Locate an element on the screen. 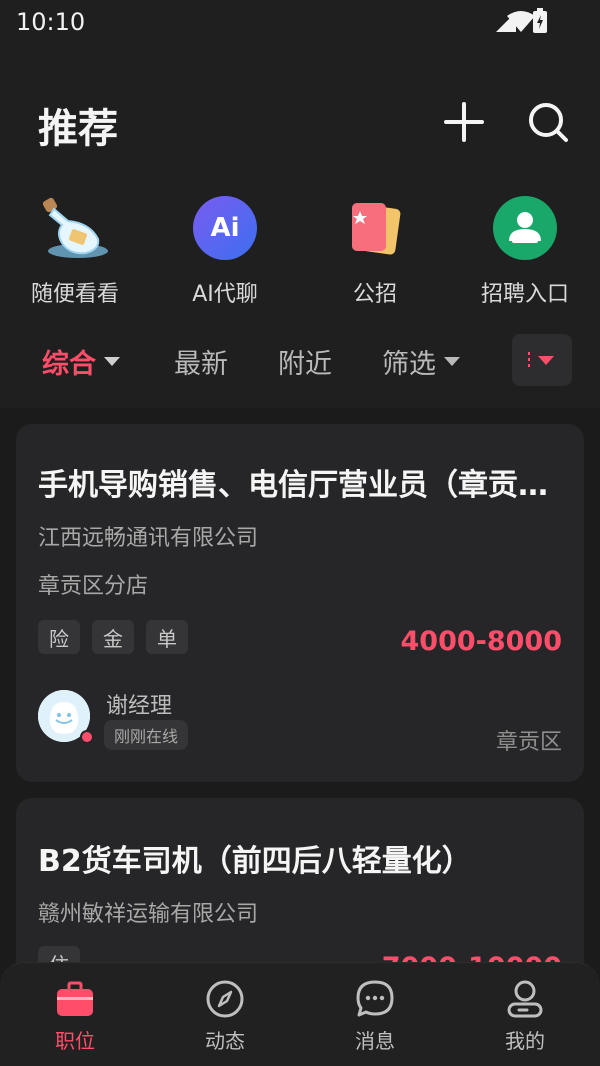  shortcut-row: 随便看看 Ai AI代聊 公招 招聘入口 is located at coordinates (300, 250).